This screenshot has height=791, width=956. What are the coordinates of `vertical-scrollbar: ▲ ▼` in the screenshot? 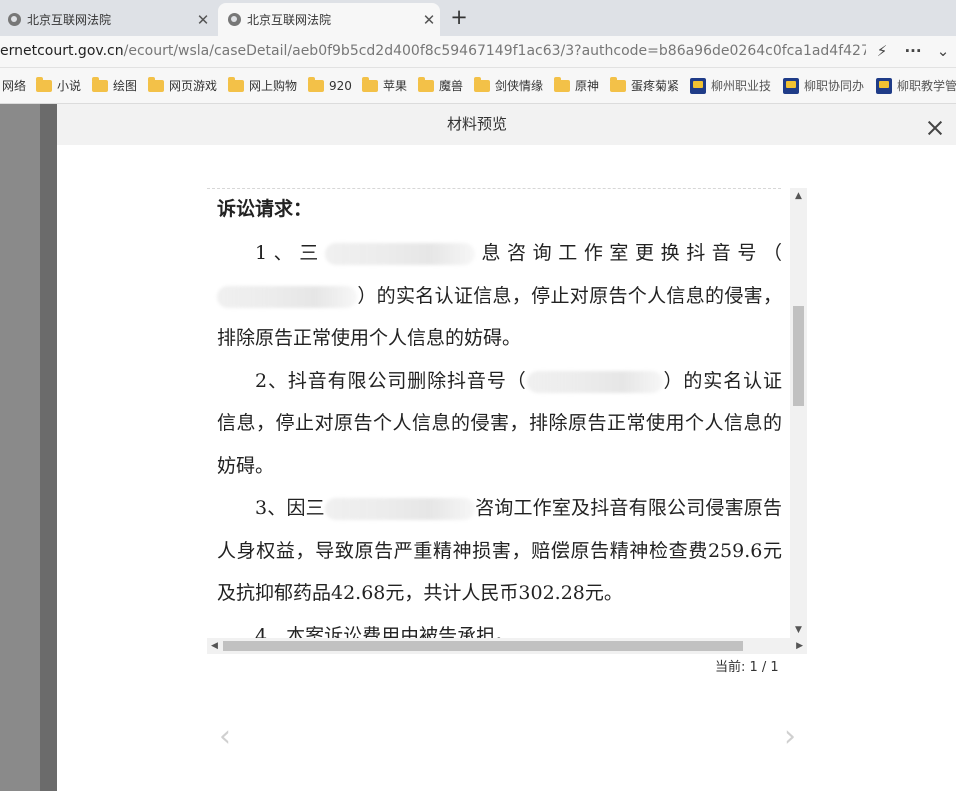 It's located at (798, 413).